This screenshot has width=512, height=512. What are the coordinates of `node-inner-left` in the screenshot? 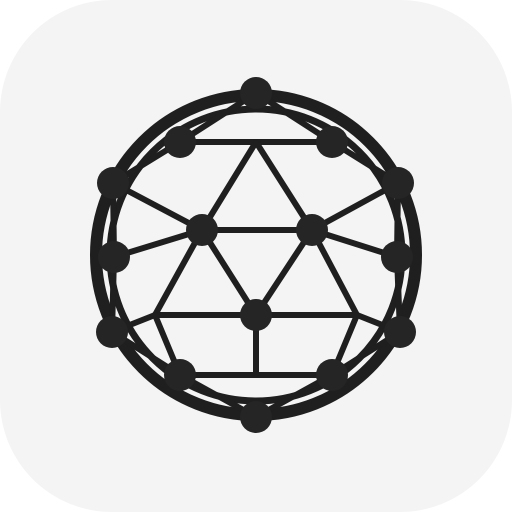 It's located at (202, 230).